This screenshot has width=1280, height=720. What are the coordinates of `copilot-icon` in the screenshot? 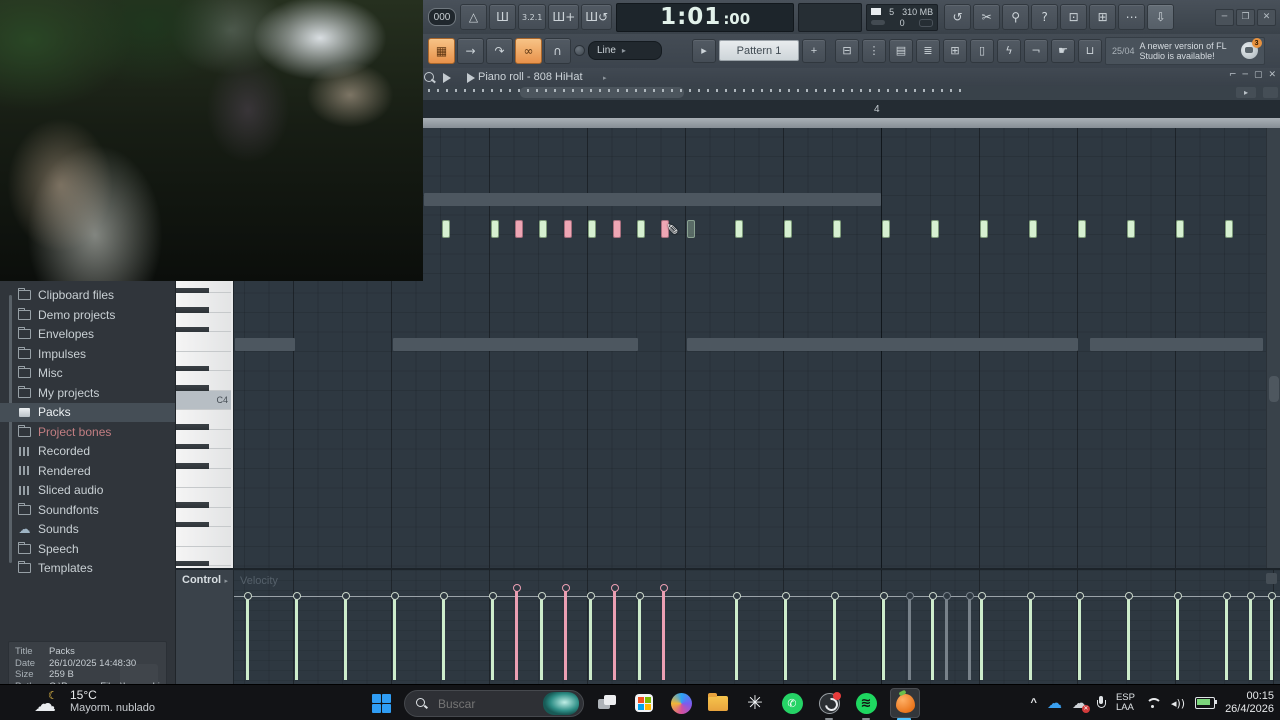 It's located at (681, 703).